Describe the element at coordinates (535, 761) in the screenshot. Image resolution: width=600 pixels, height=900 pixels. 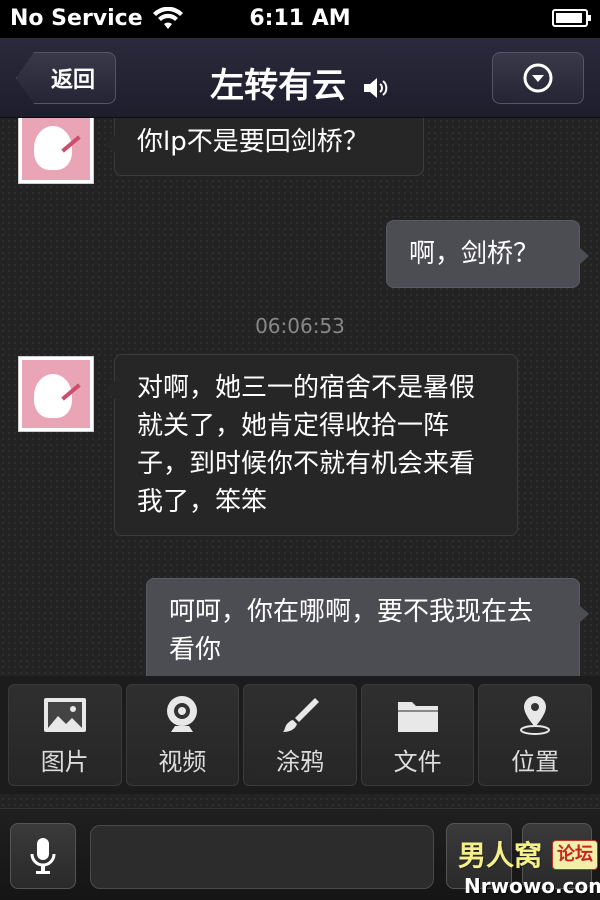
I see `action-label: 位置` at that location.